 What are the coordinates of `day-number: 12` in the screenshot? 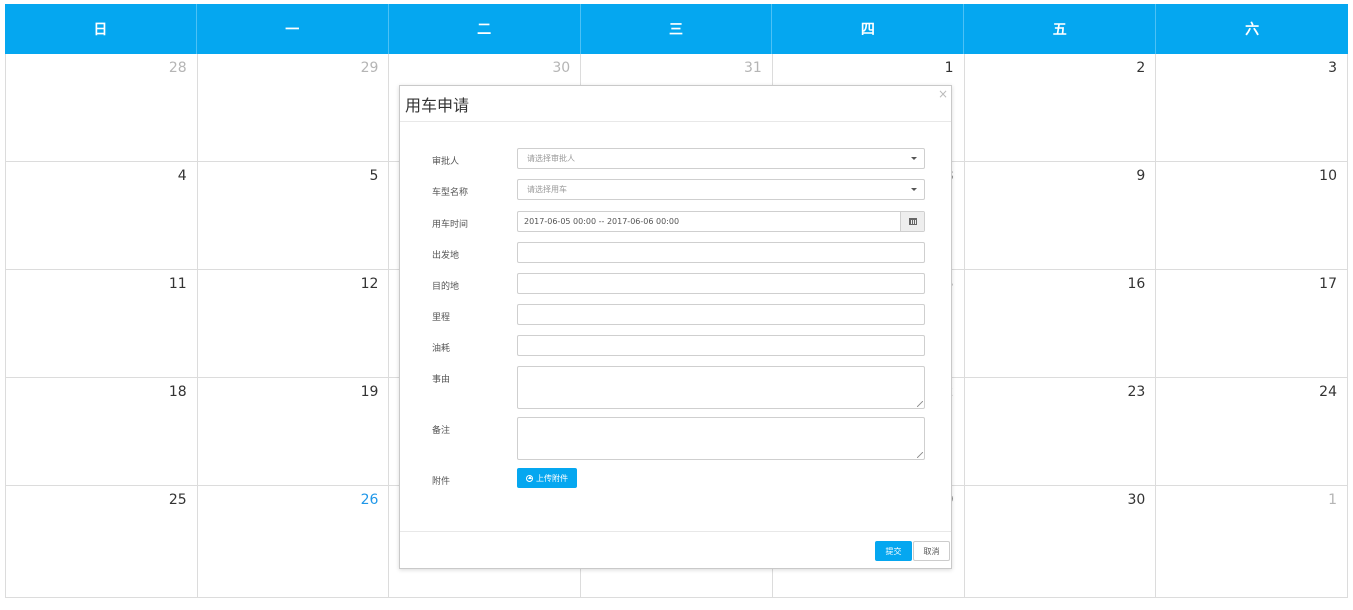 It's located at (369, 284).